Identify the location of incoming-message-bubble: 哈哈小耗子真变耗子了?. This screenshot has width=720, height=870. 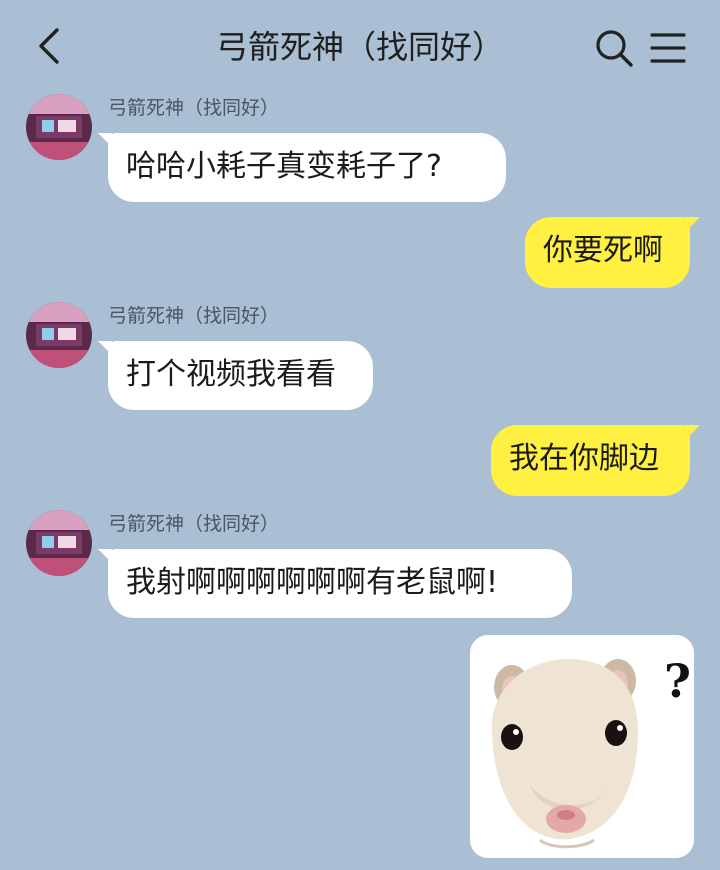
(302, 167).